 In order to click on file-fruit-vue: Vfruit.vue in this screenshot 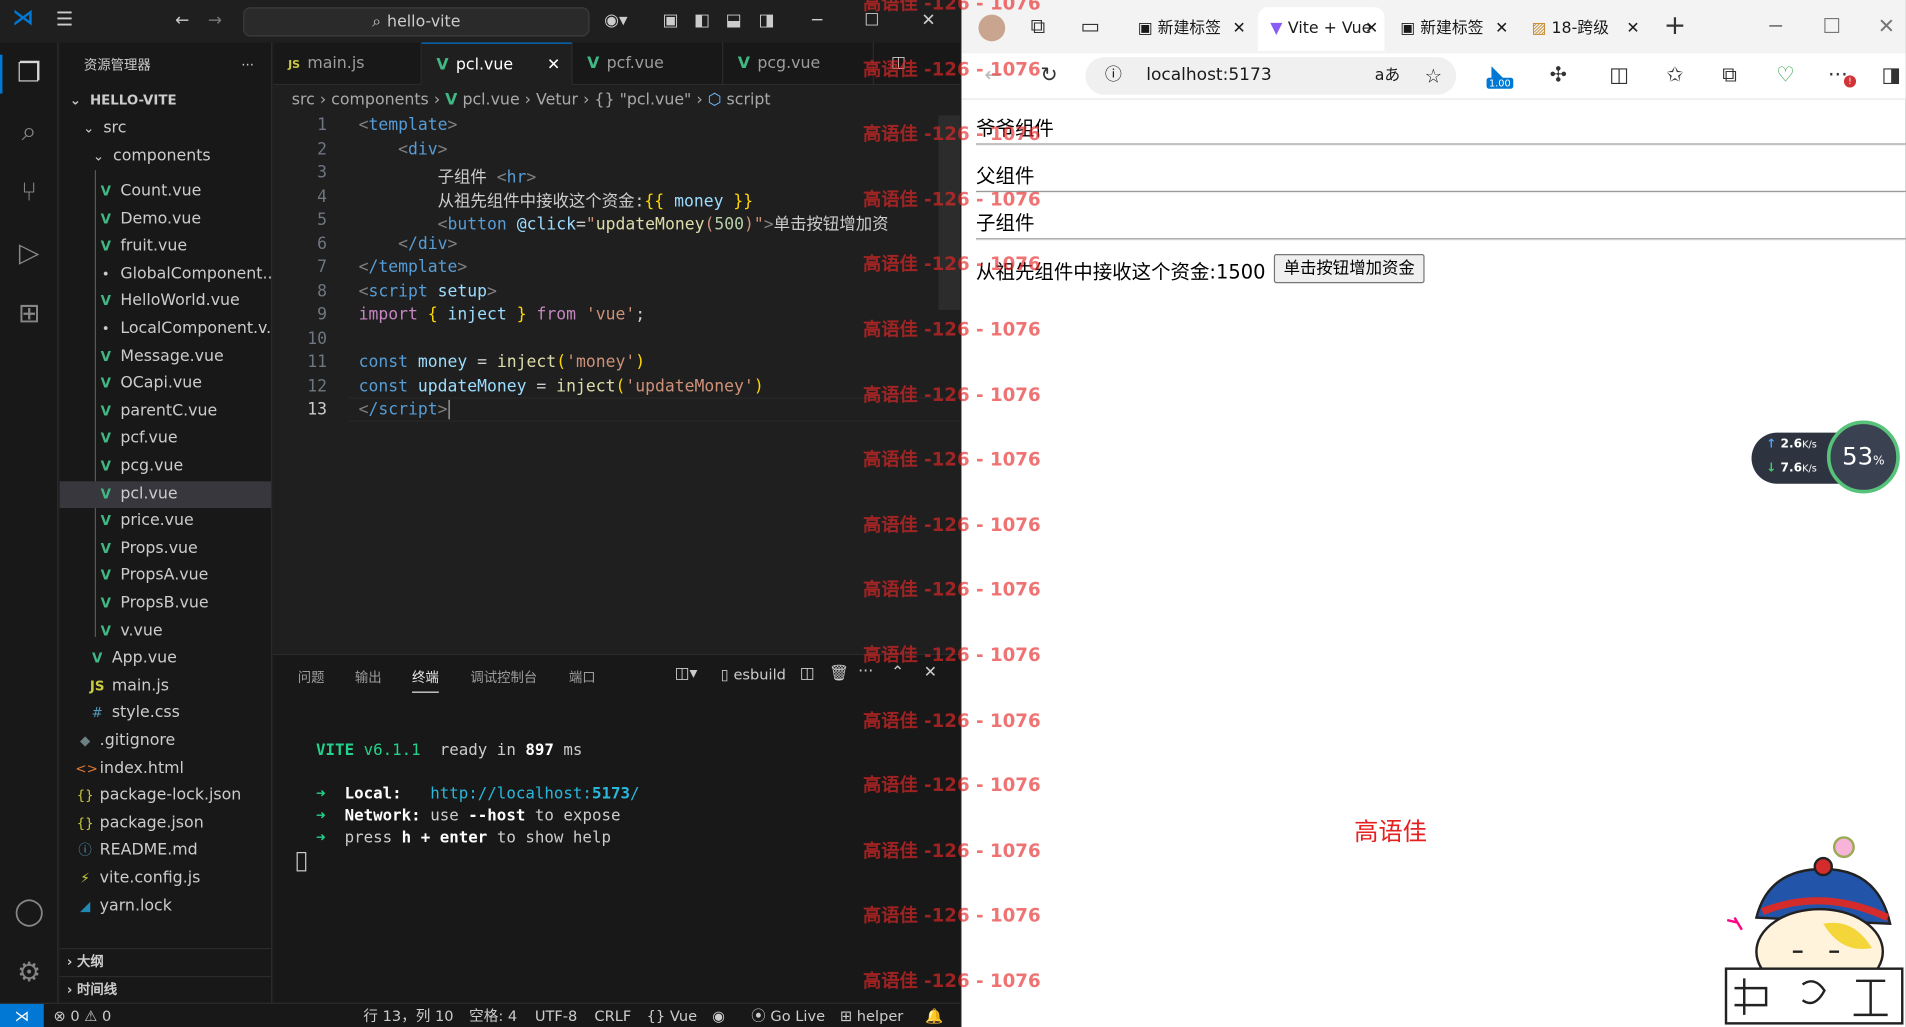, I will do `click(165, 247)`.